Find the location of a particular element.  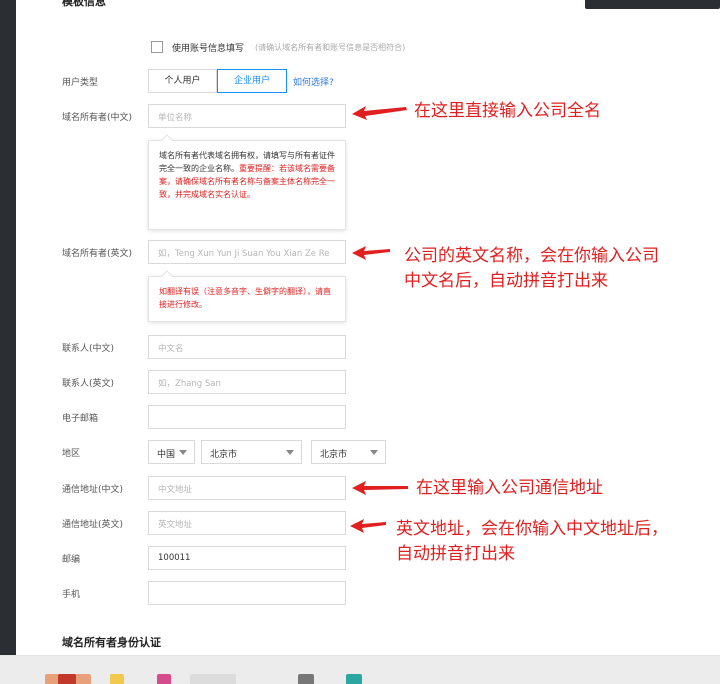

user-type-personal-button: 个人用户 is located at coordinates (182, 81).